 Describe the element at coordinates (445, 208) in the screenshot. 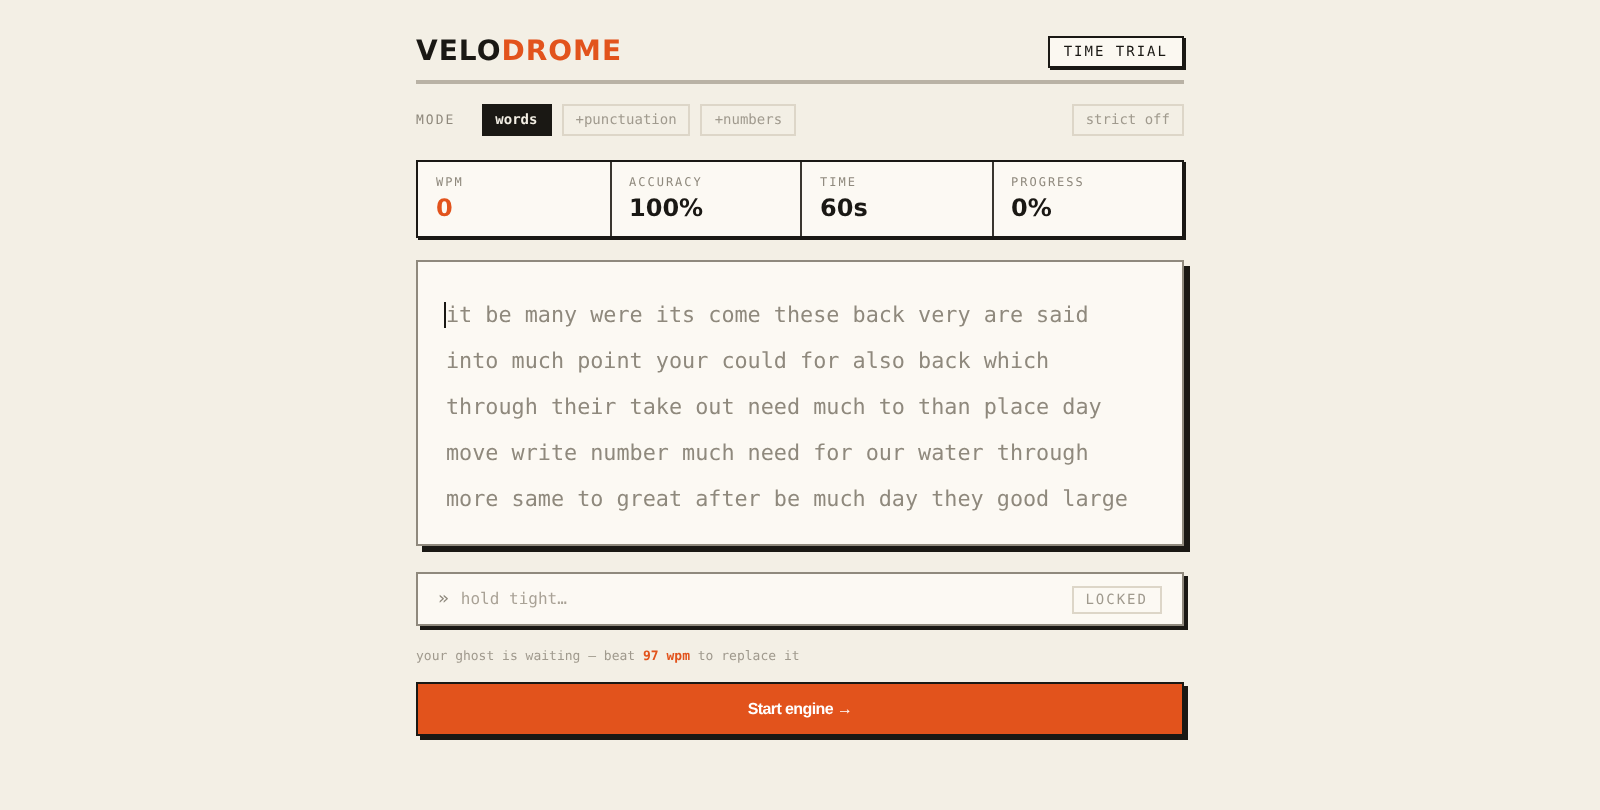

I see `stat-value: 0` at that location.